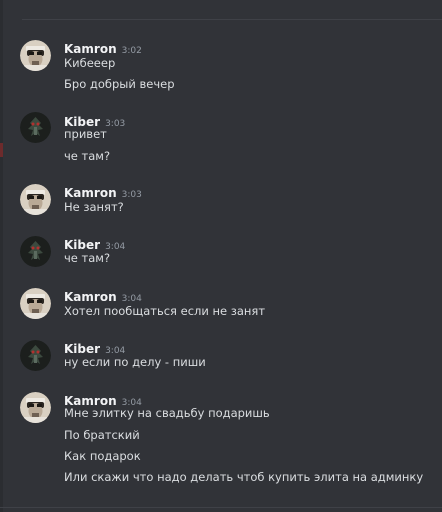 This screenshot has width=442, height=512. What do you see at coordinates (131, 51) in the screenshot?
I see `timestamp: 3:02` at bounding box center [131, 51].